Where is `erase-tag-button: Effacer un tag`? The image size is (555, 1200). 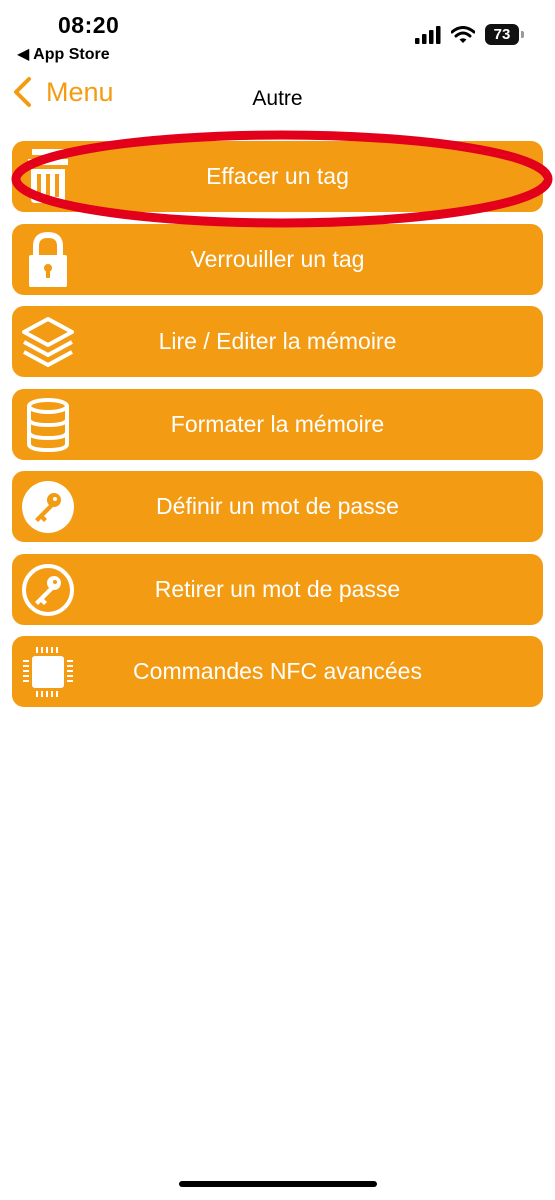
erase-tag-button: Effacer un tag is located at coordinates (277, 176).